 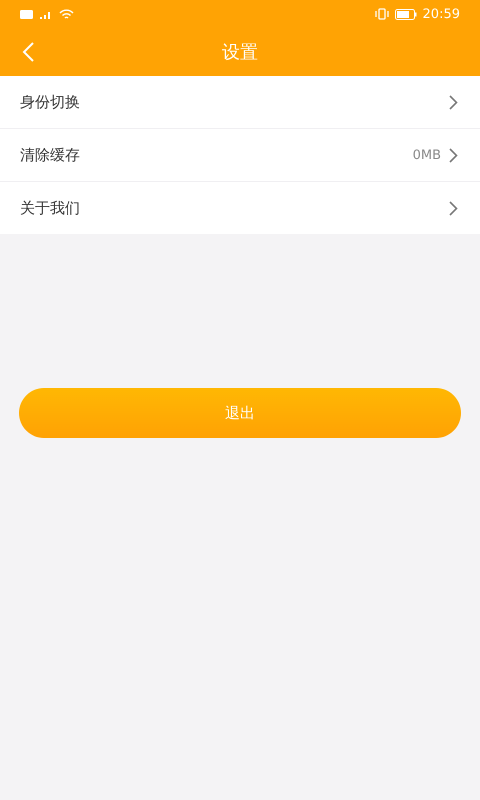 I want to click on battery-icon, so click(x=405, y=14).